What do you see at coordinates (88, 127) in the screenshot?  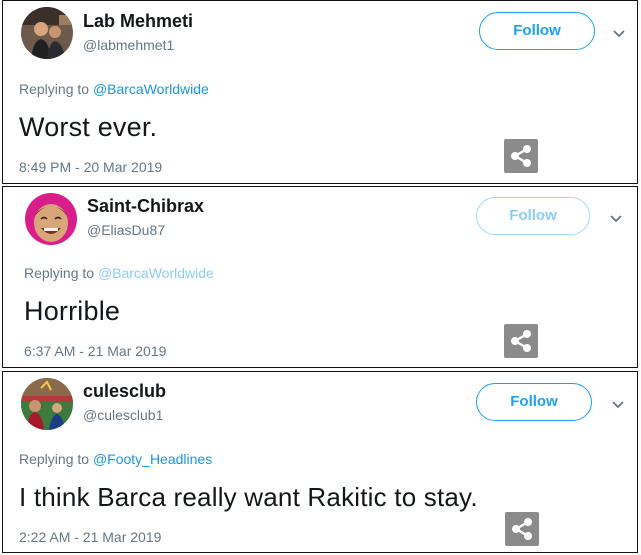 I see `tweet-text: Worst ever.` at bounding box center [88, 127].